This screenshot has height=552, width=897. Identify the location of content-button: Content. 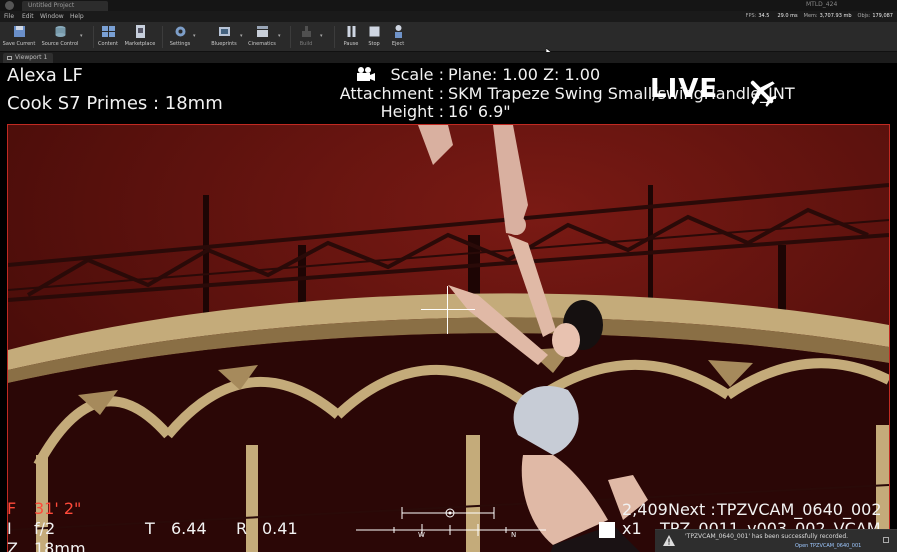
(108, 37).